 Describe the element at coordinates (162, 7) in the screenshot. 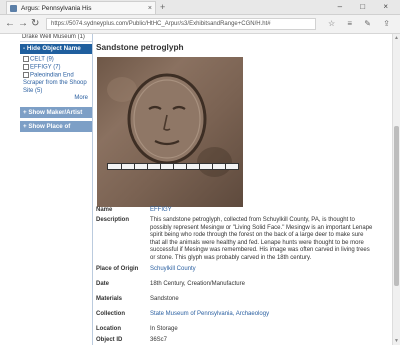

I see `new-tab-button: +` at that location.